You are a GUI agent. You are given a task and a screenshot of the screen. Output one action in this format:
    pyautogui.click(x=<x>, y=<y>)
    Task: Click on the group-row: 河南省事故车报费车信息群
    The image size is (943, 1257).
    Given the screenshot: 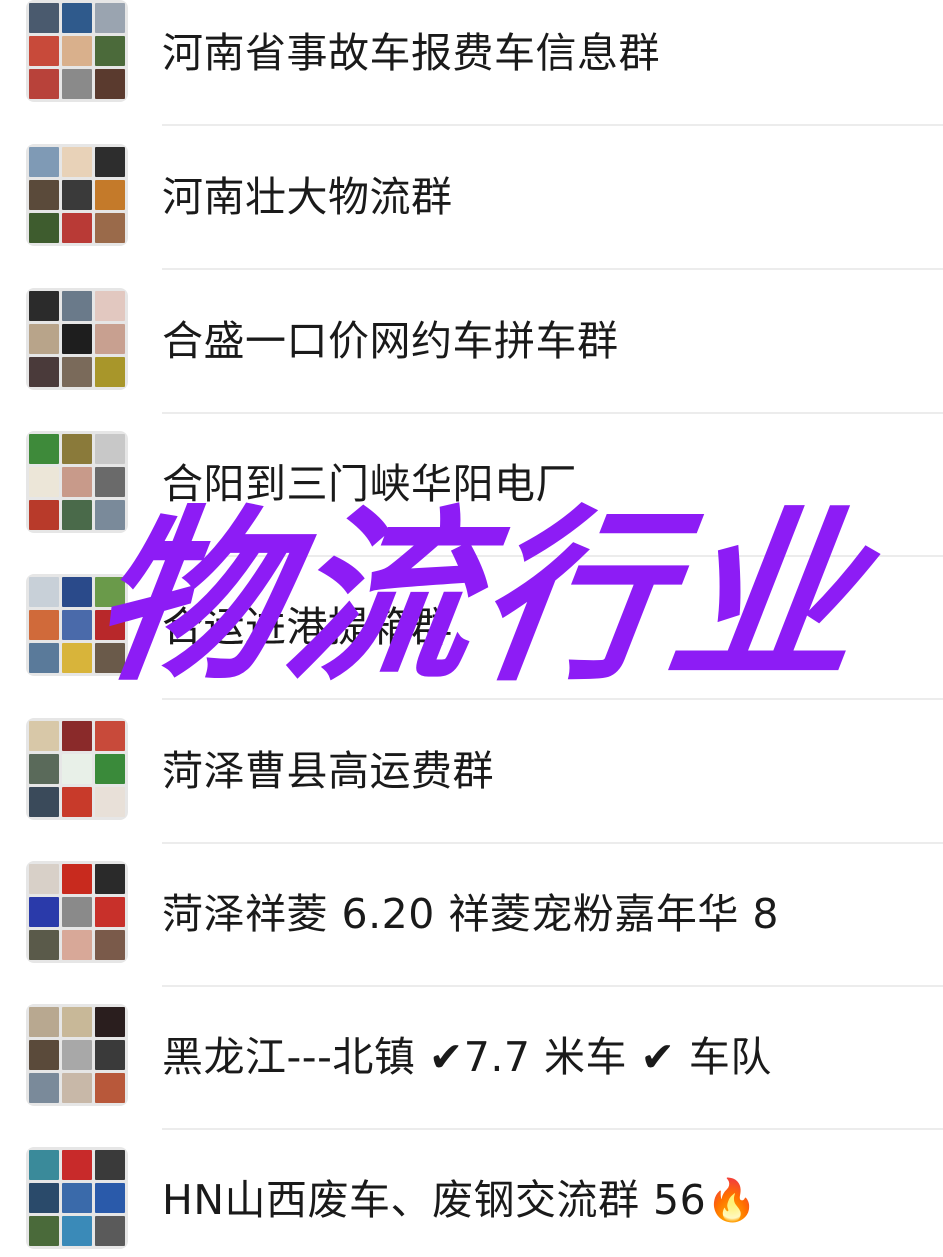 What is the action you would take?
    pyautogui.click(x=471, y=71)
    